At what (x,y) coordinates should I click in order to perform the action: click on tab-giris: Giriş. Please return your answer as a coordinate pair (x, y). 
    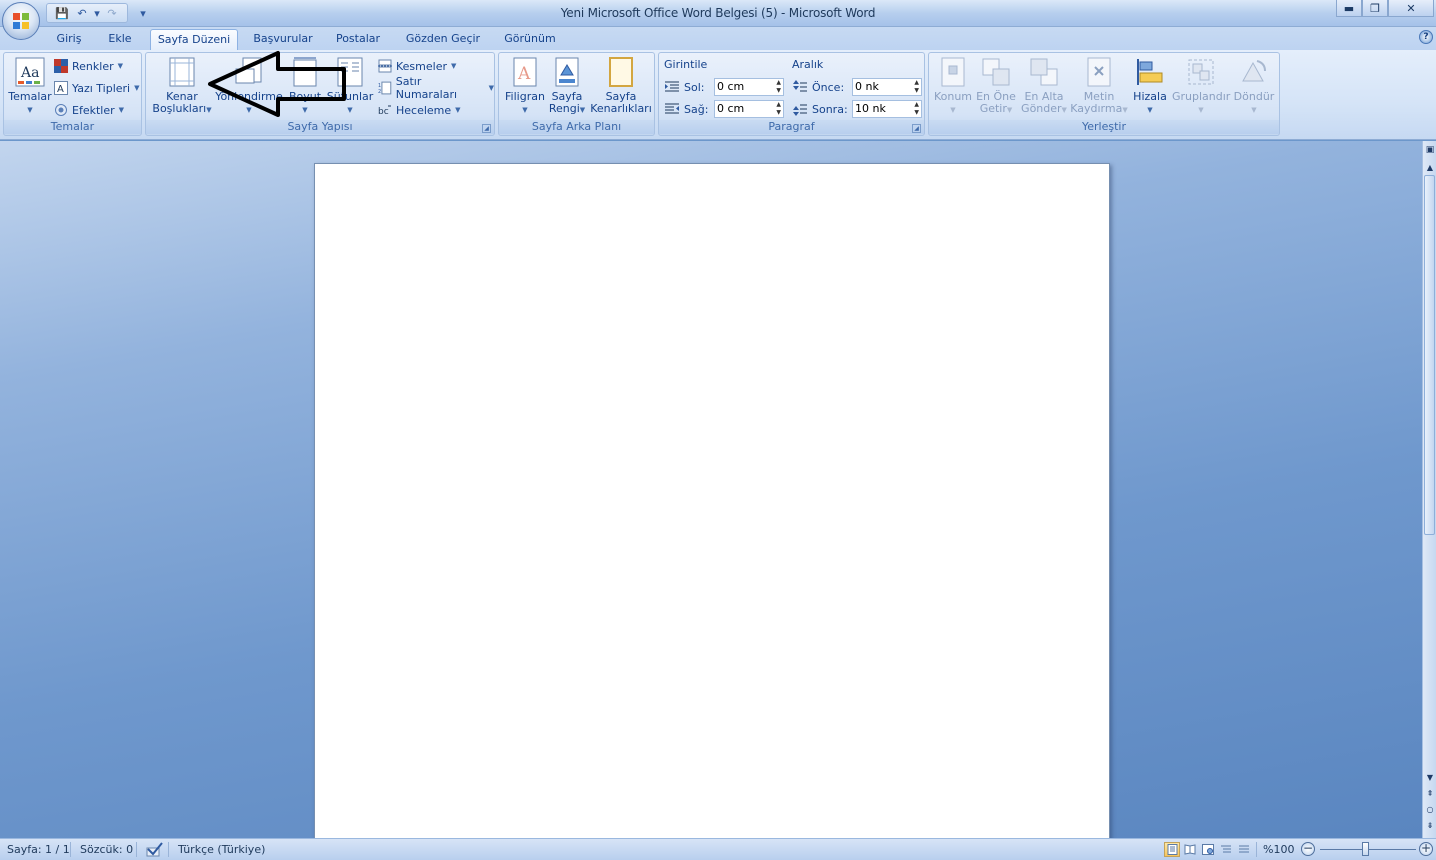
    Looking at the image, I should click on (69, 39).